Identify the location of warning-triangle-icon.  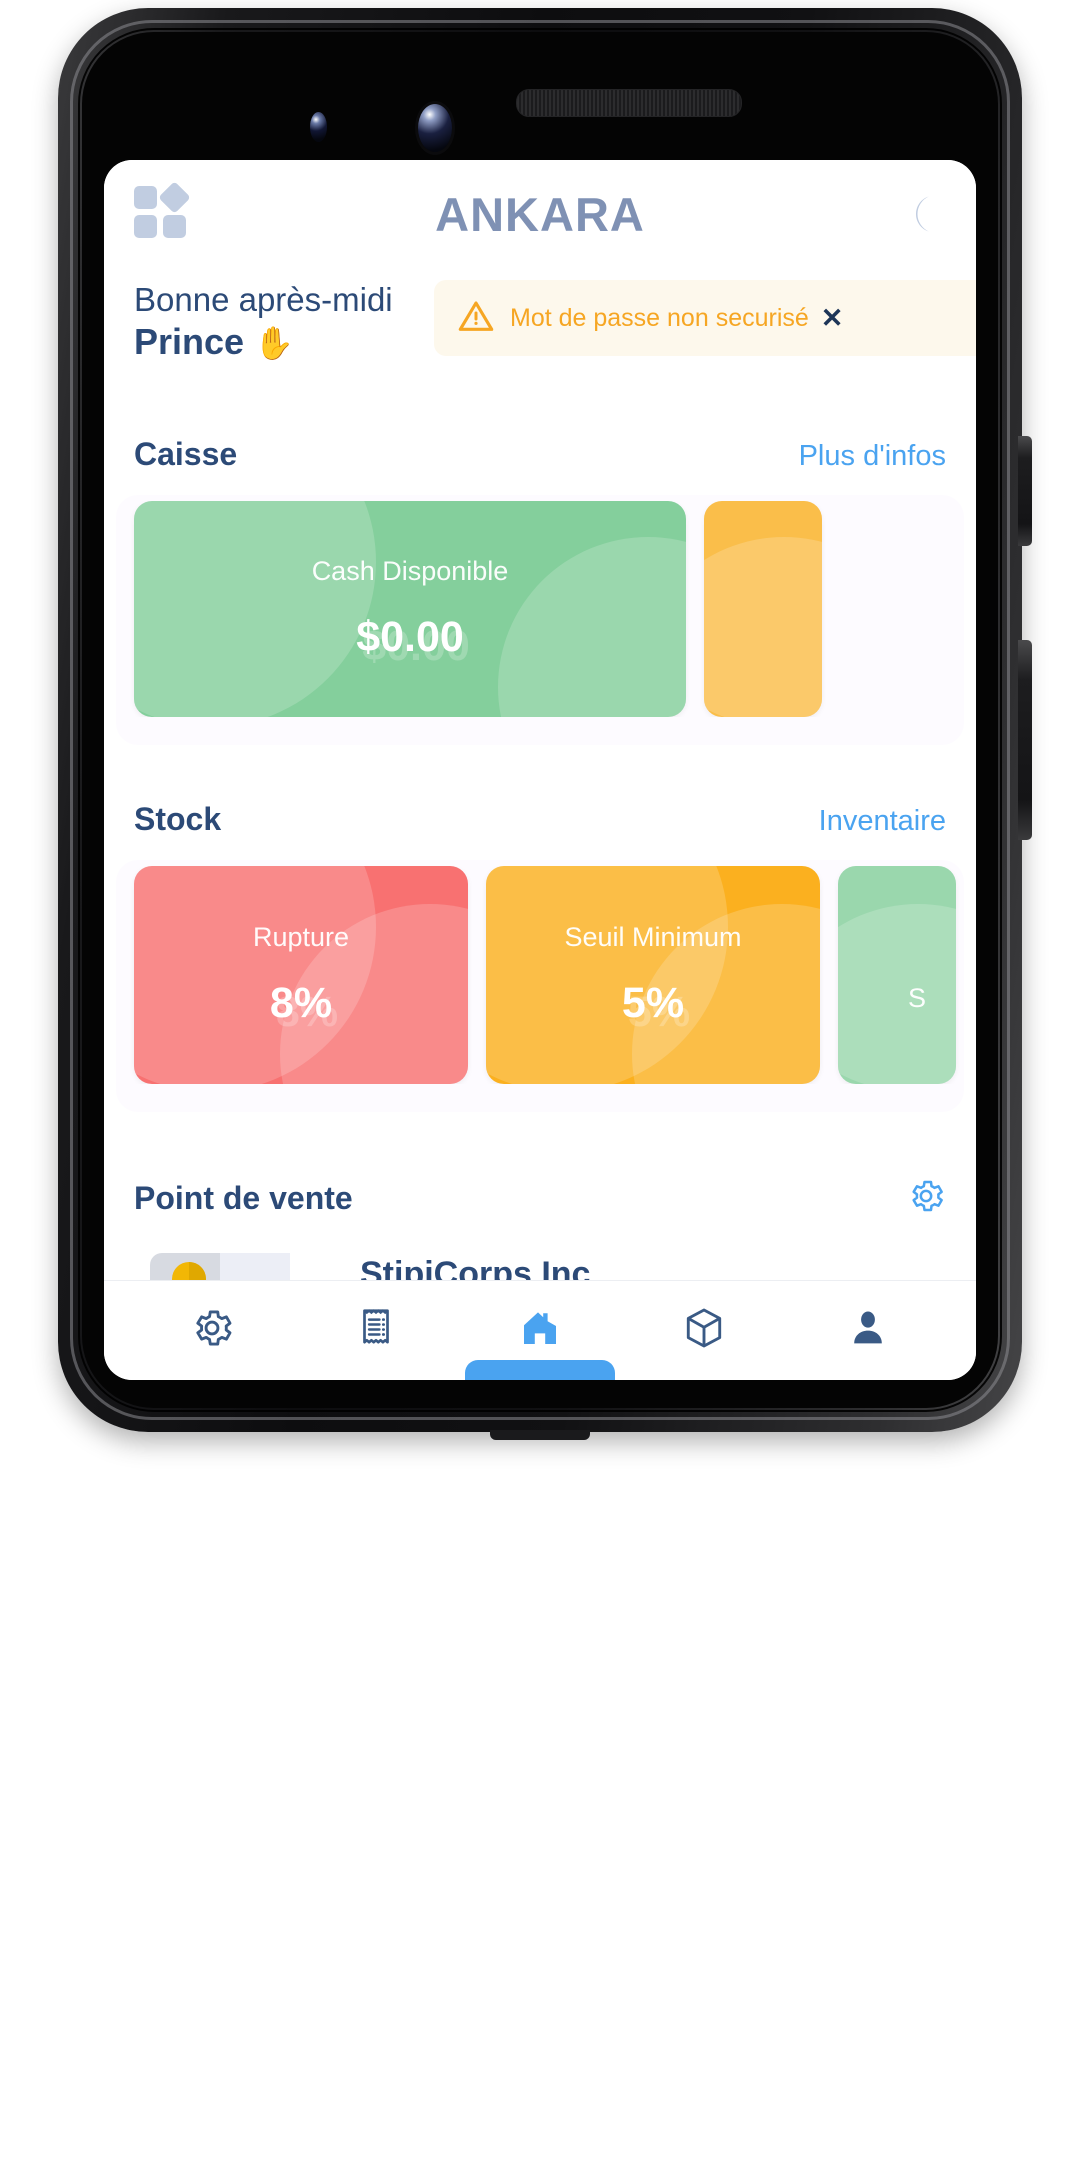
(476, 318).